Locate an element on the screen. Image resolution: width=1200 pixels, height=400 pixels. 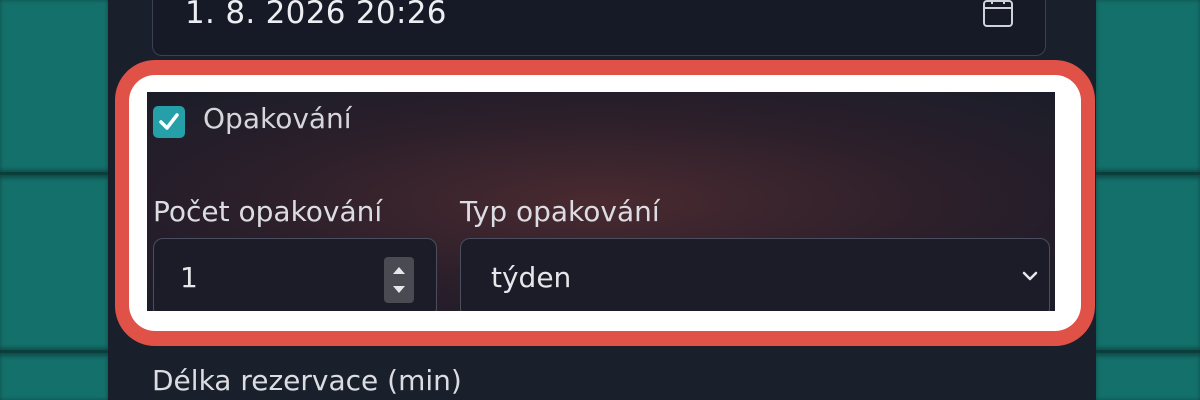
repeat-checkbox-label: Opakování is located at coordinates (277, 118).